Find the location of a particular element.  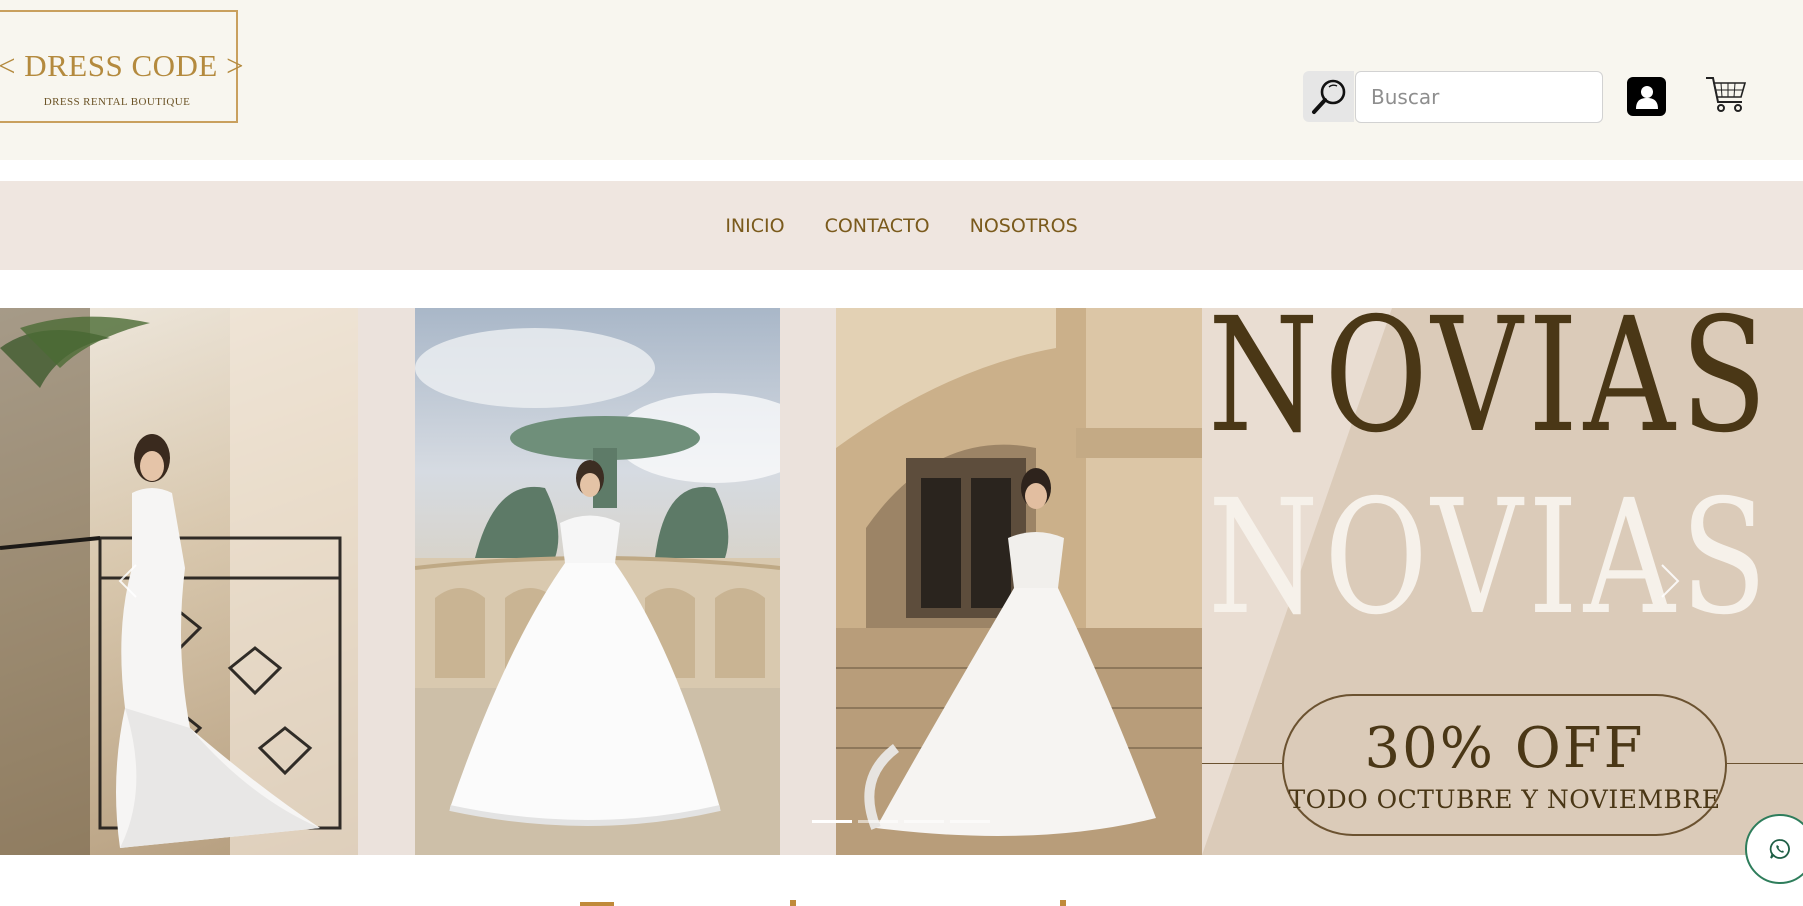

logo-subtitle: DRESS RENTAL BOUTIQUE is located at coordinates (117, 102).